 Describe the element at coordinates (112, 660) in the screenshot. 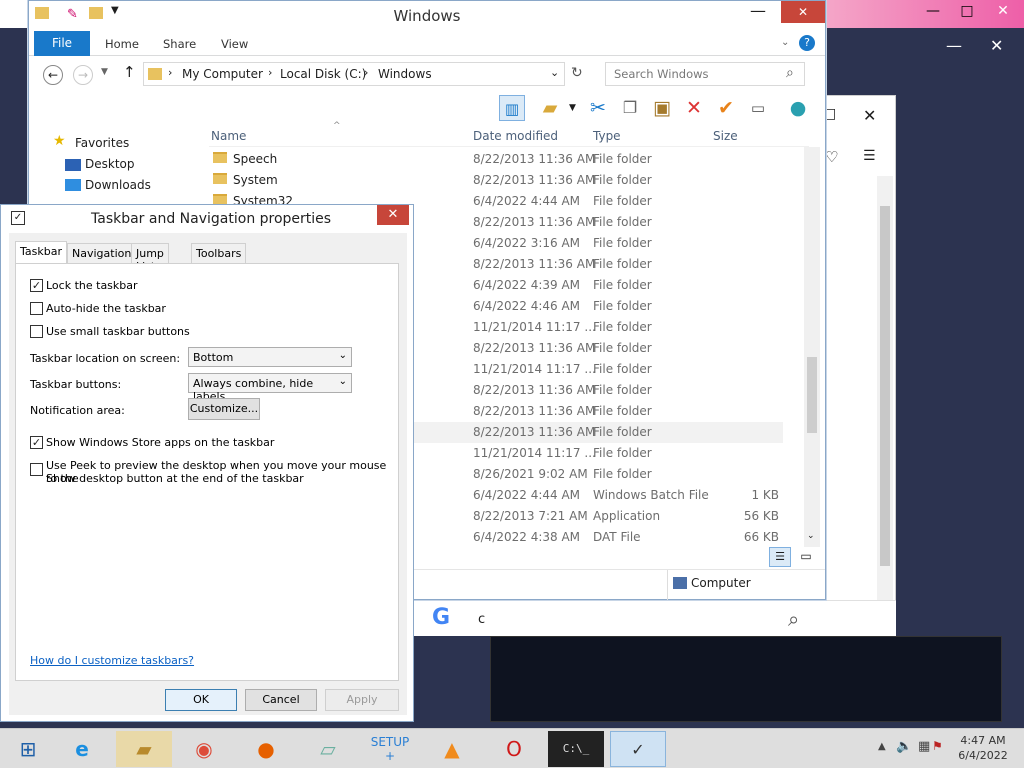

I see `help-link: How do I customize taskbars?` at that location.